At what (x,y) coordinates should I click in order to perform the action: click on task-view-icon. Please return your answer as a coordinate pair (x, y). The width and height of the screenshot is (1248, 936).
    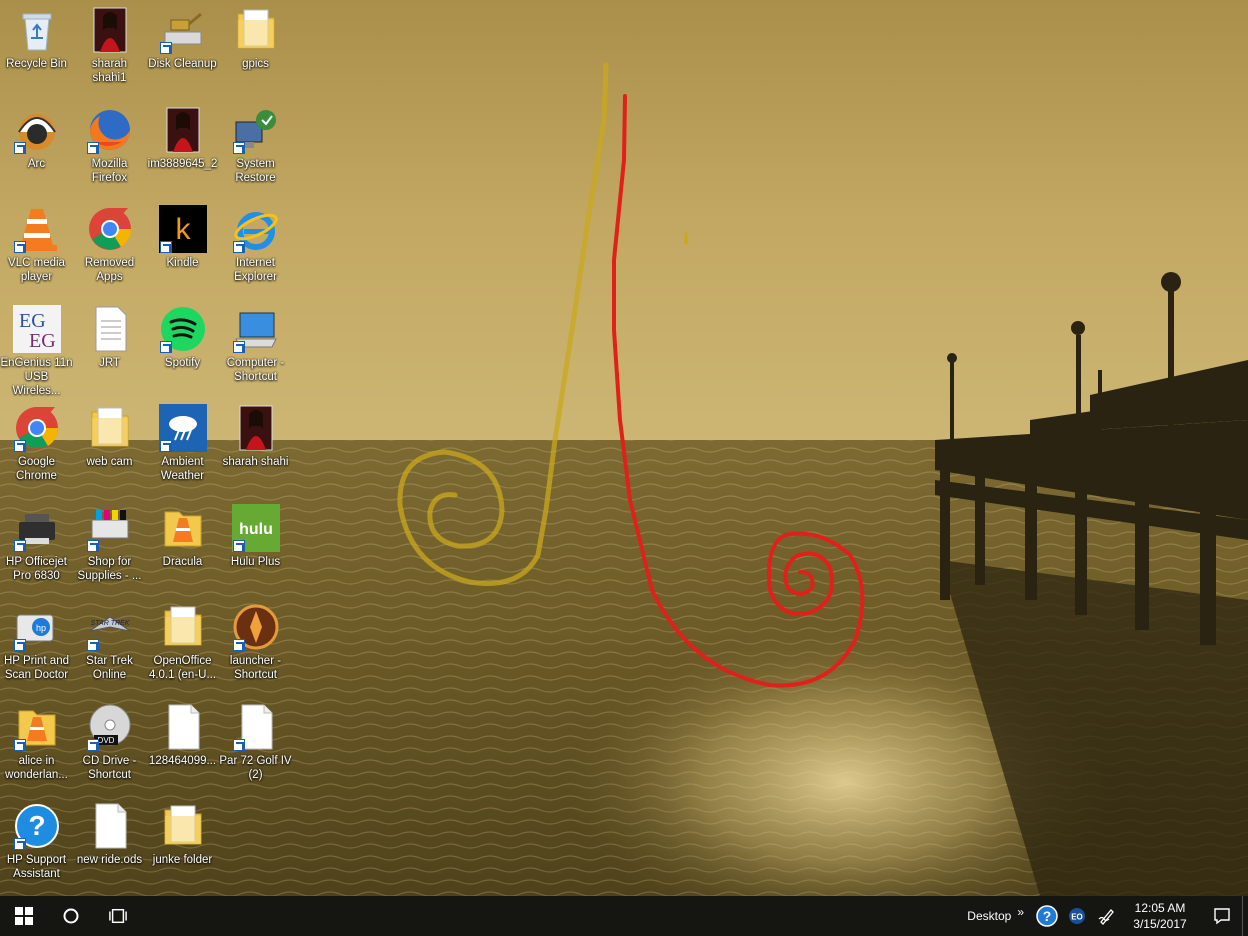
    Looking at the image, I should click on (117, 916).